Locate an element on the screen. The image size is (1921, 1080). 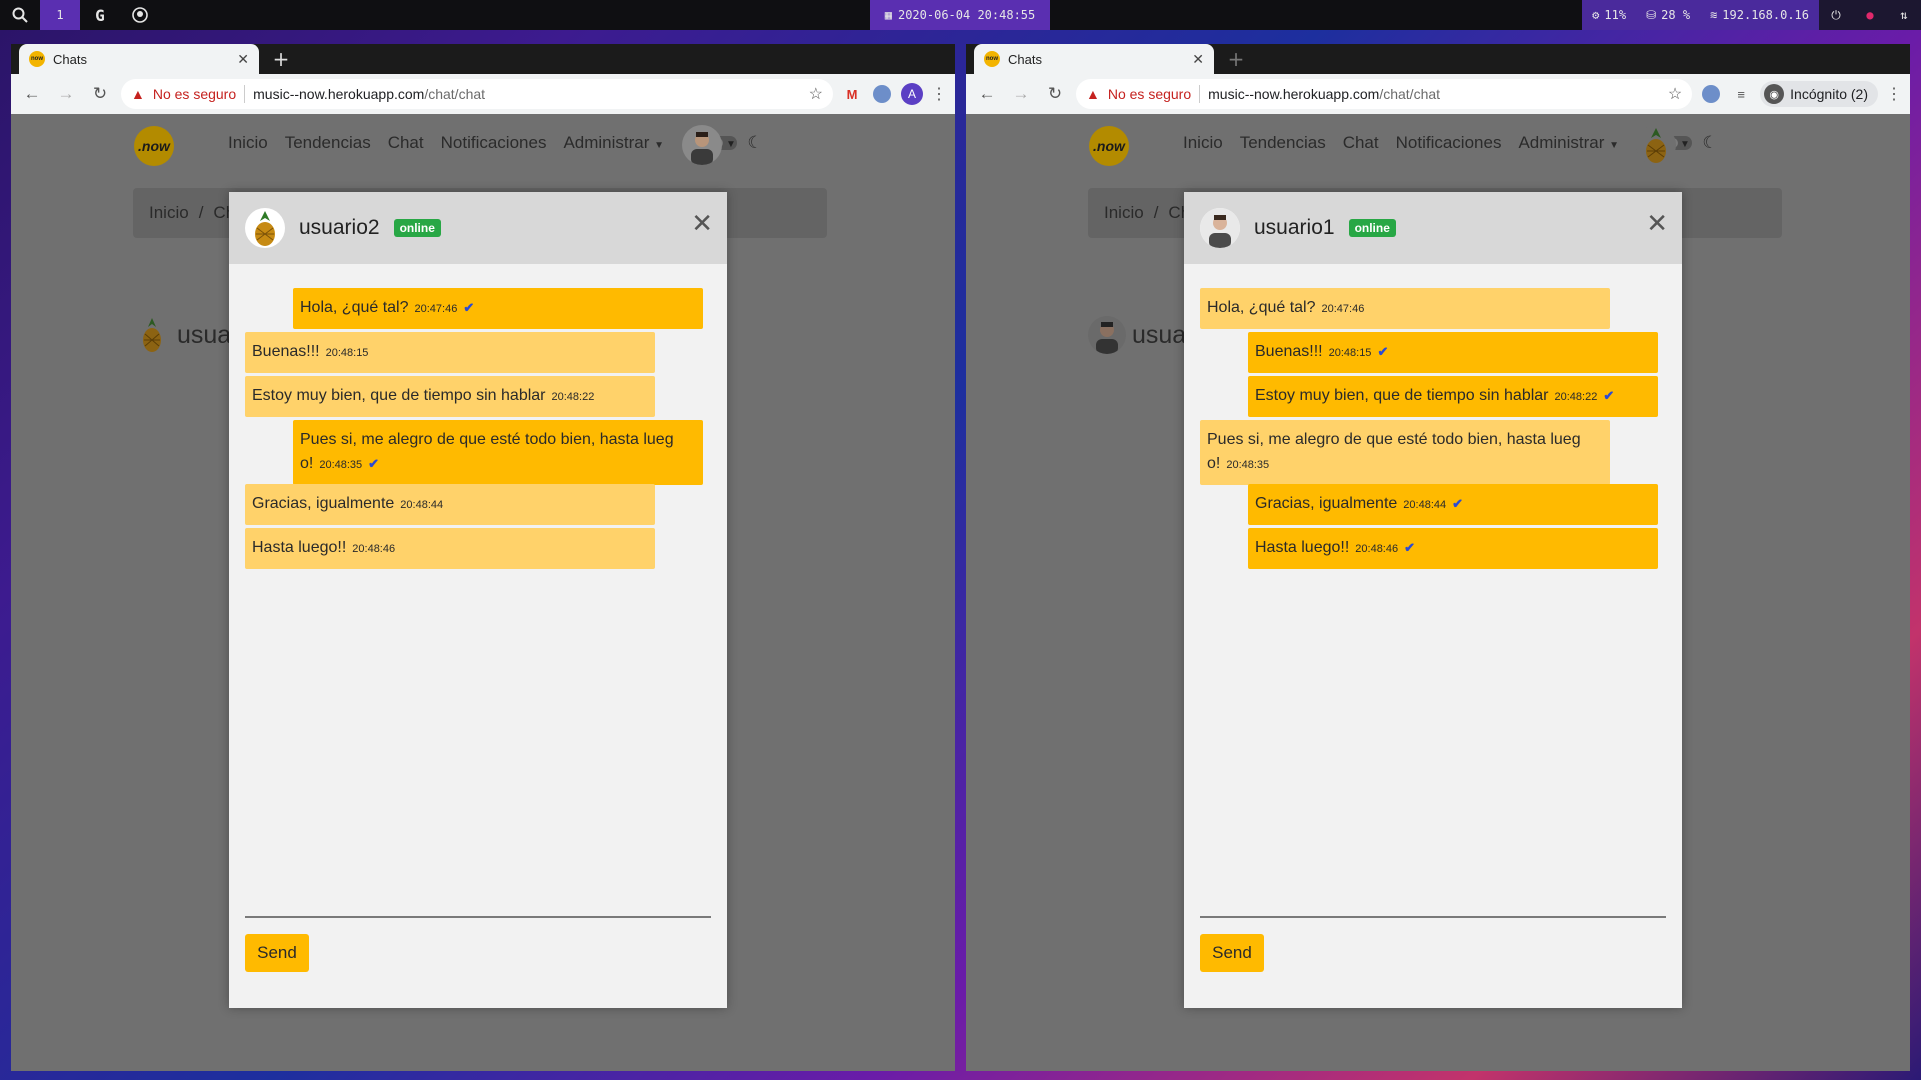
power-icon: ⏻ is located at coordinates (1836, 15).